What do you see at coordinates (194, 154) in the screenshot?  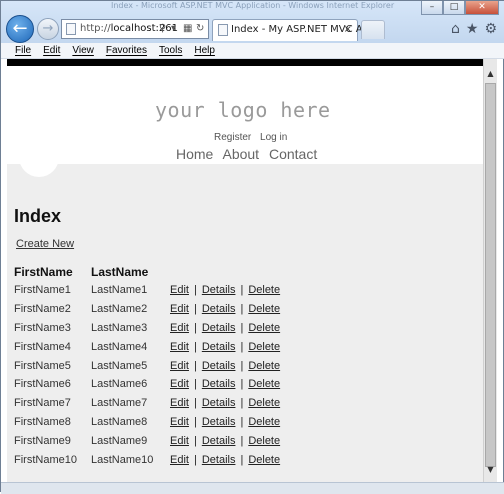 I see `nav-home: Home` at bounding box center [194, 154].